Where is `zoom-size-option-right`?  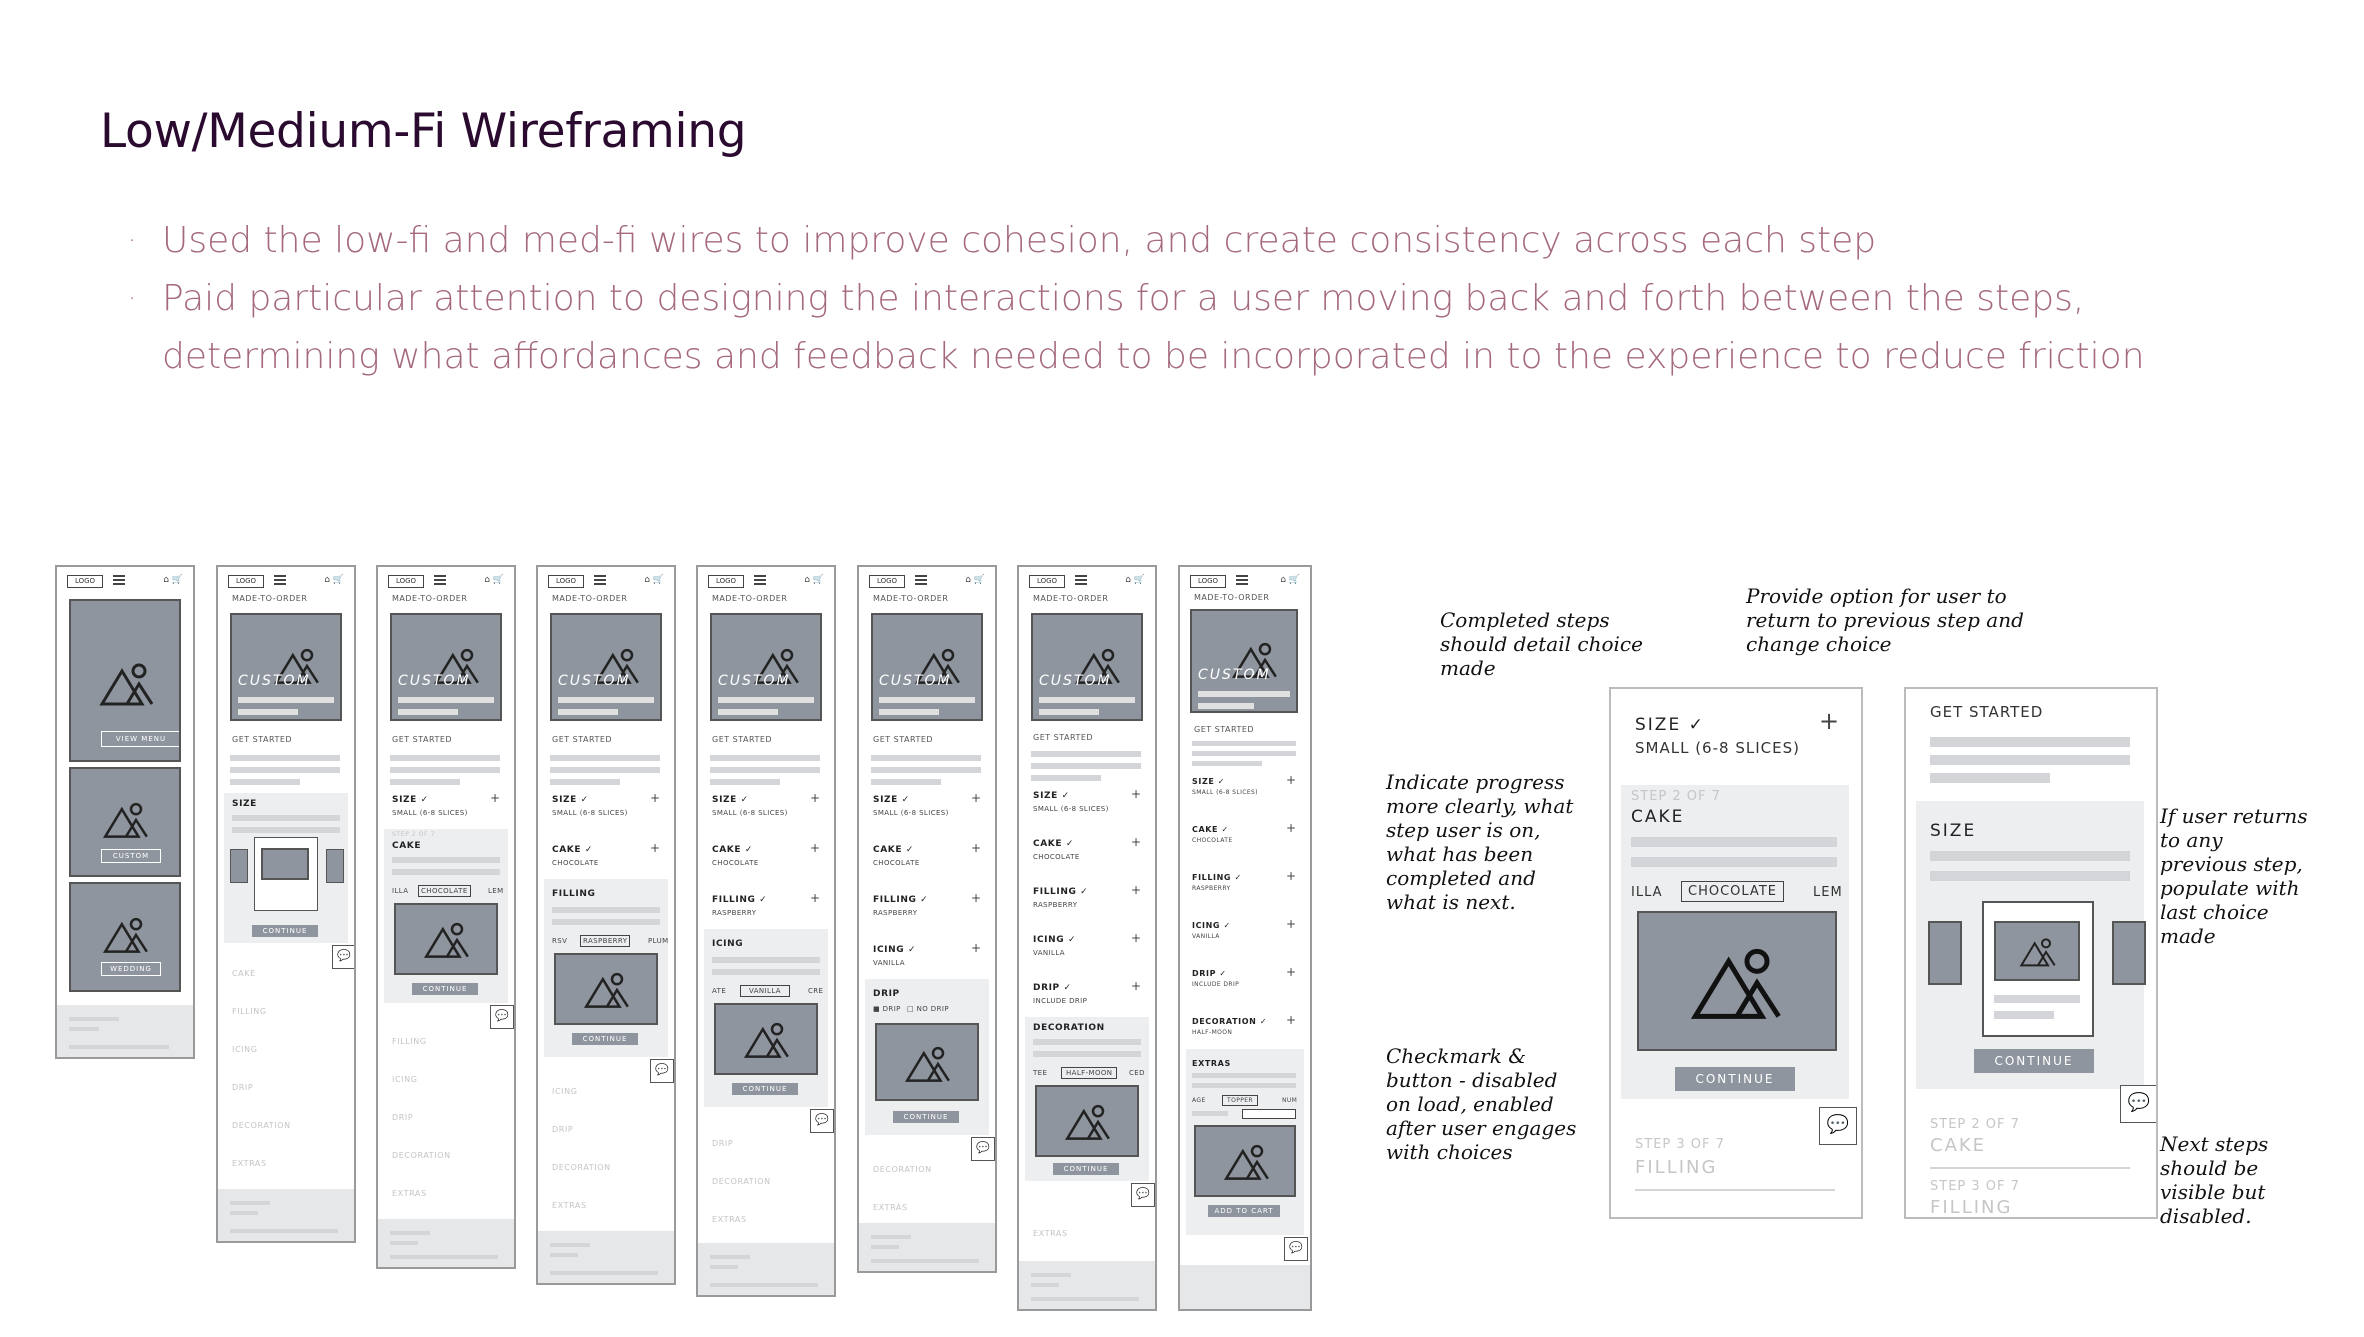
zoom-size-option-right is located at coordinates (2129, 953).